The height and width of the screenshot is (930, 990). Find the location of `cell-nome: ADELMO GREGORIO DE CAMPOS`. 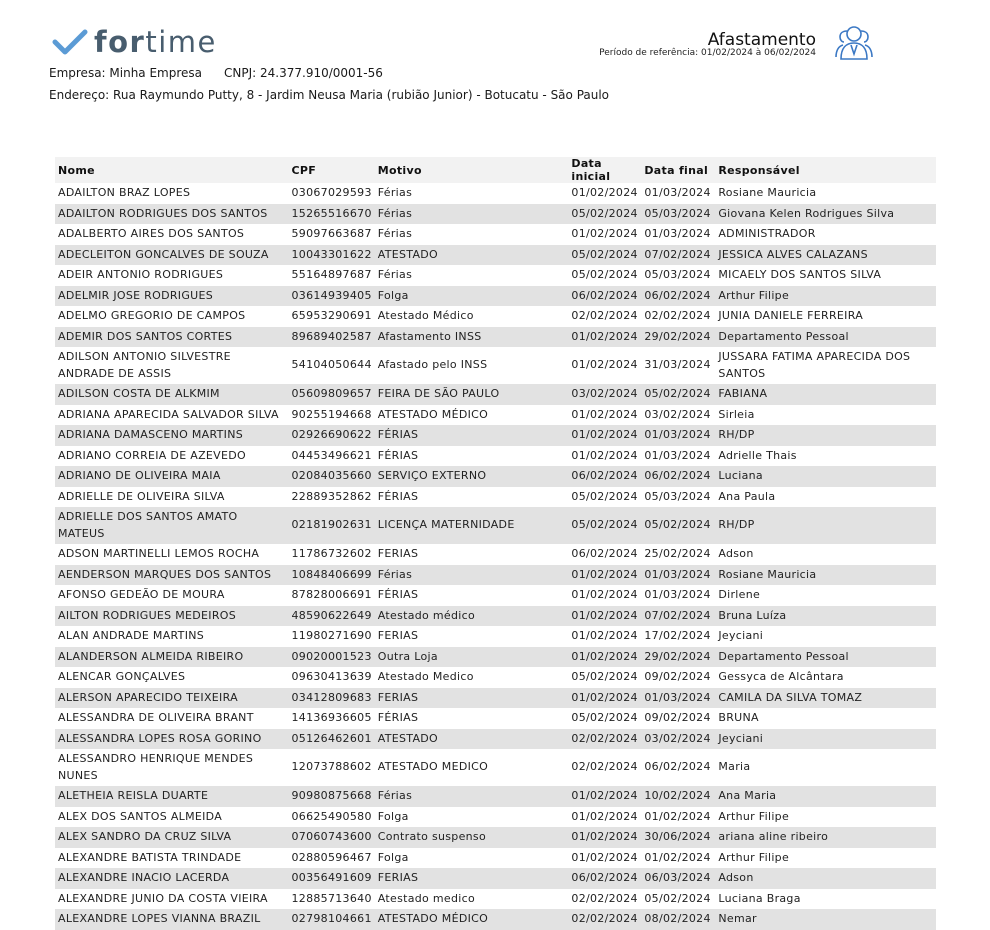

cell-nome: ADELMO GREGORIO DE CAMPOS is located at coordinates (172, 316).